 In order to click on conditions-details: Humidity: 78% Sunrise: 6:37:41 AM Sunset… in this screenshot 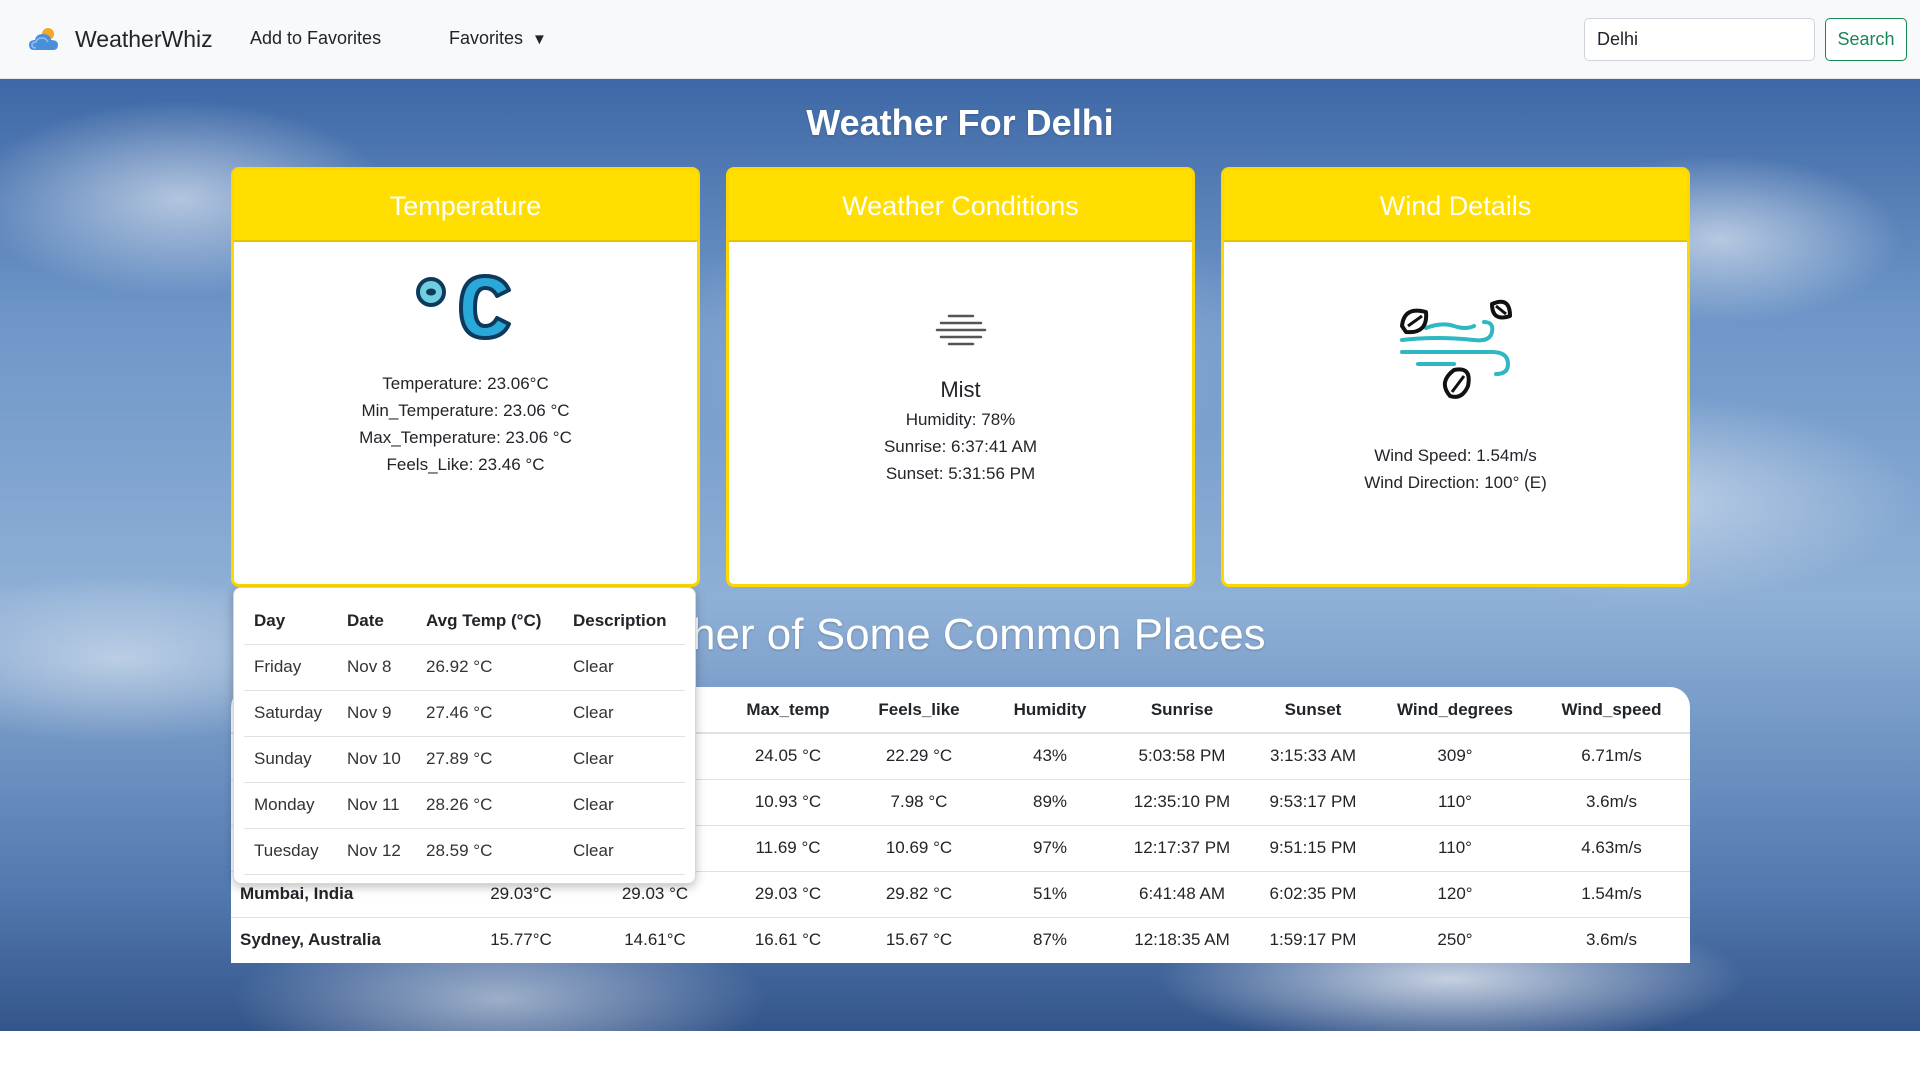, I will do `click(960, 446)`.